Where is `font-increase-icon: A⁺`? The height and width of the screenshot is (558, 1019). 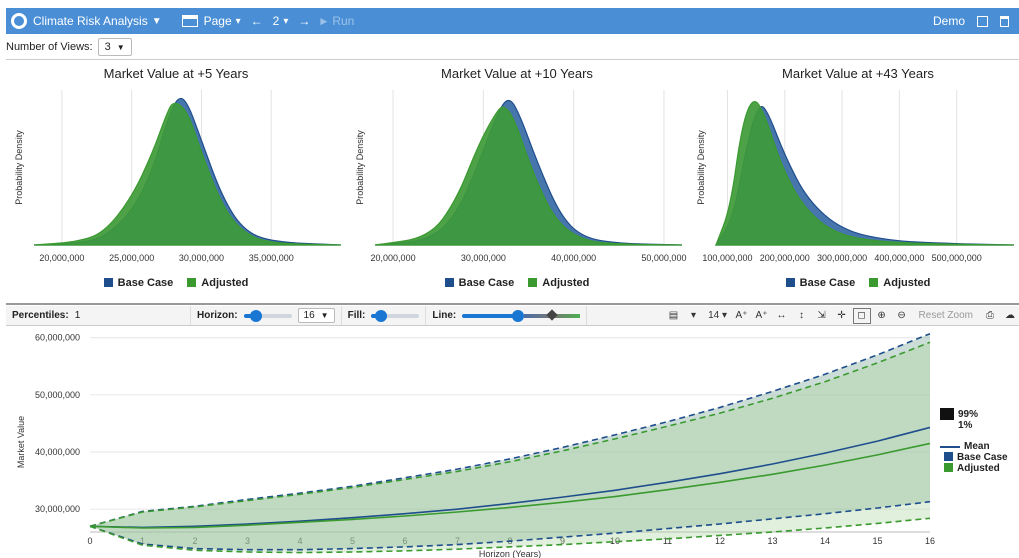
font-increase-icon: A⁺ is located at coordinates (742, 316).